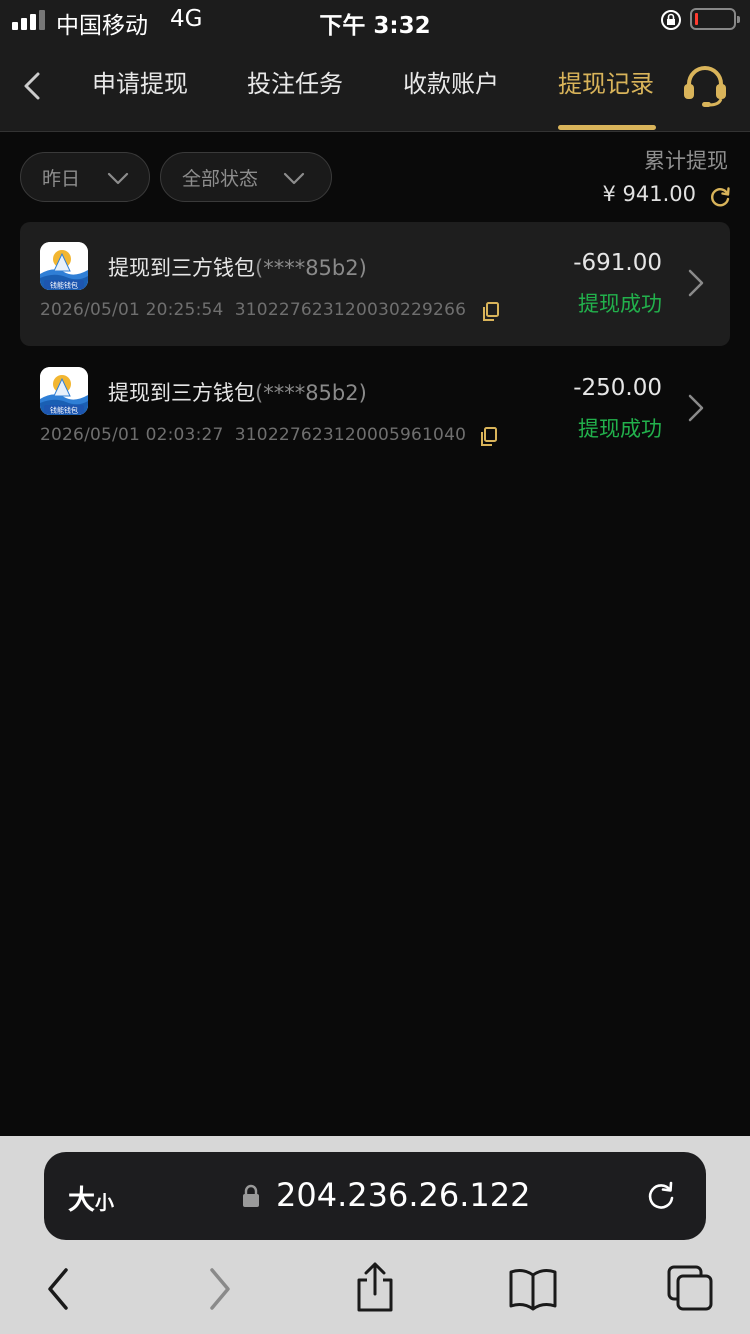 This screenshot has width=750, height=1334. Describe the element at coordinates (617, 263) in the screenshot. I see `record-amount: -691.00` at that location.